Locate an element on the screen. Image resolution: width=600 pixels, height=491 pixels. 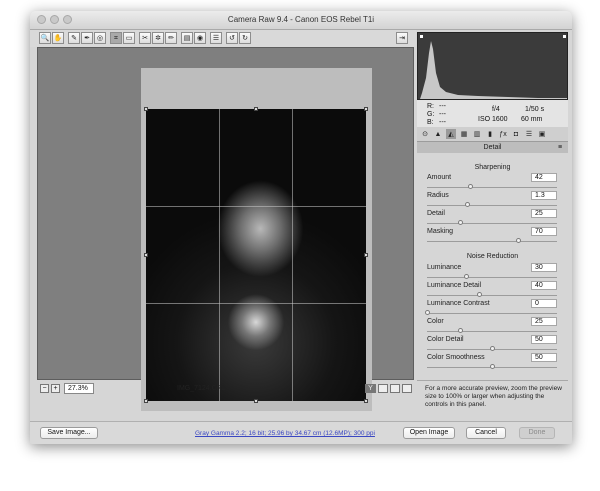
color-smoothness-slider: Color Smoothness 50 is located at coordinates (492, 362).